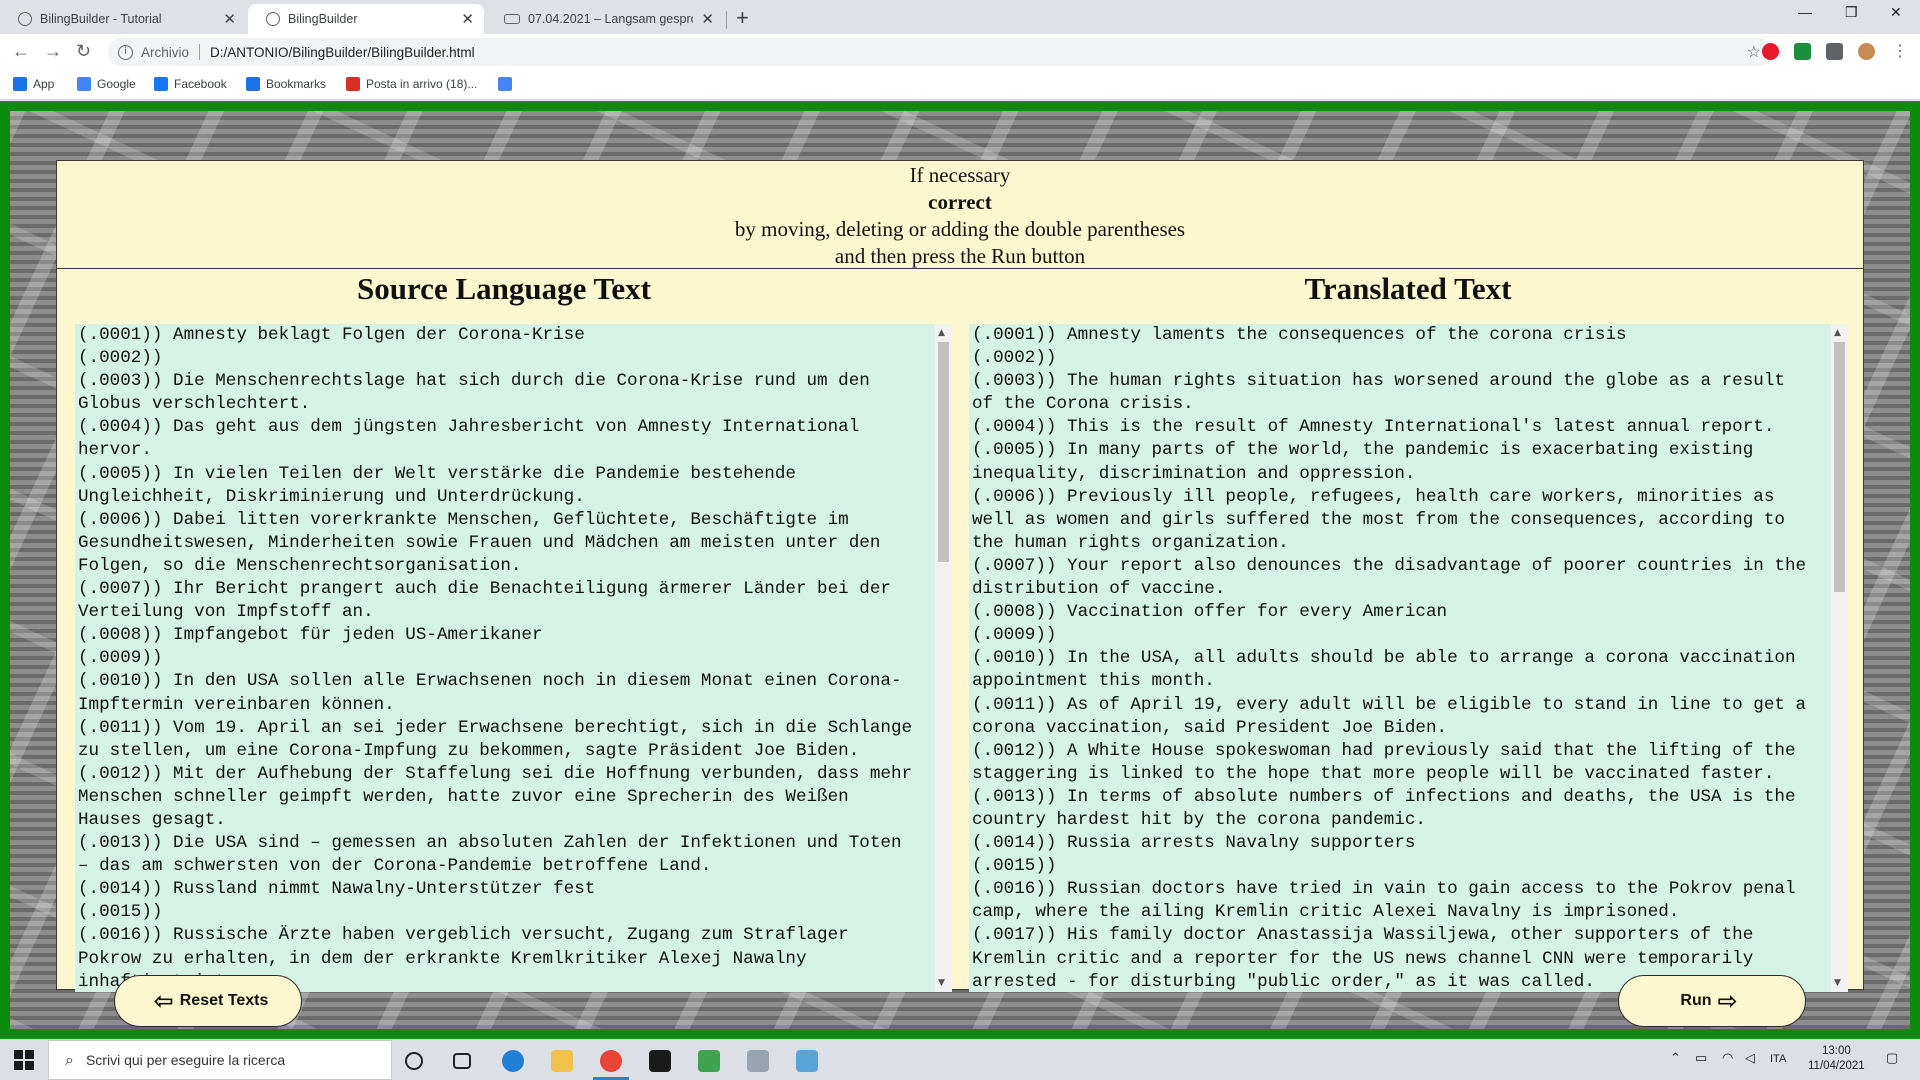 The width and height of the screenshot is (1920, 1080). I want to click on tray-device-icon: ▭, so click(1701, 1058).